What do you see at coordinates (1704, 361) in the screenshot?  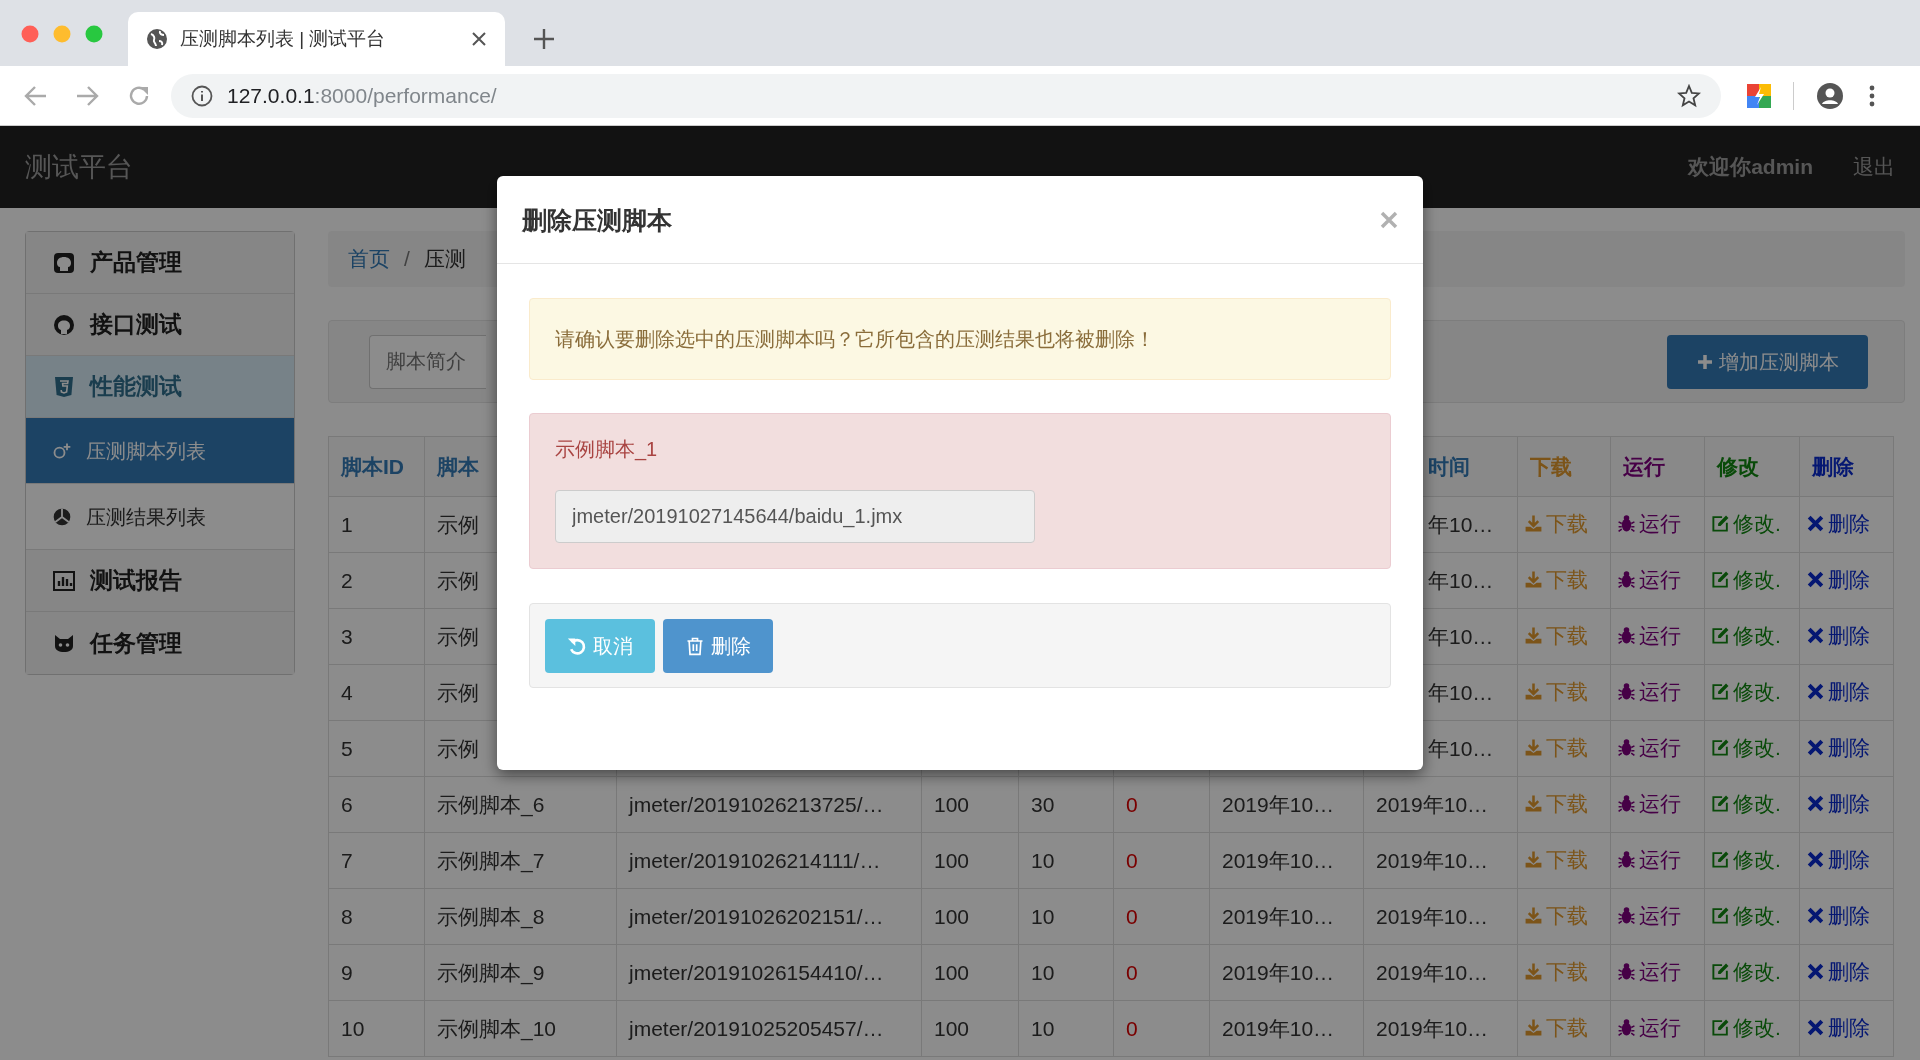 I see `plus-icon` at bounding box center [1704, 361].